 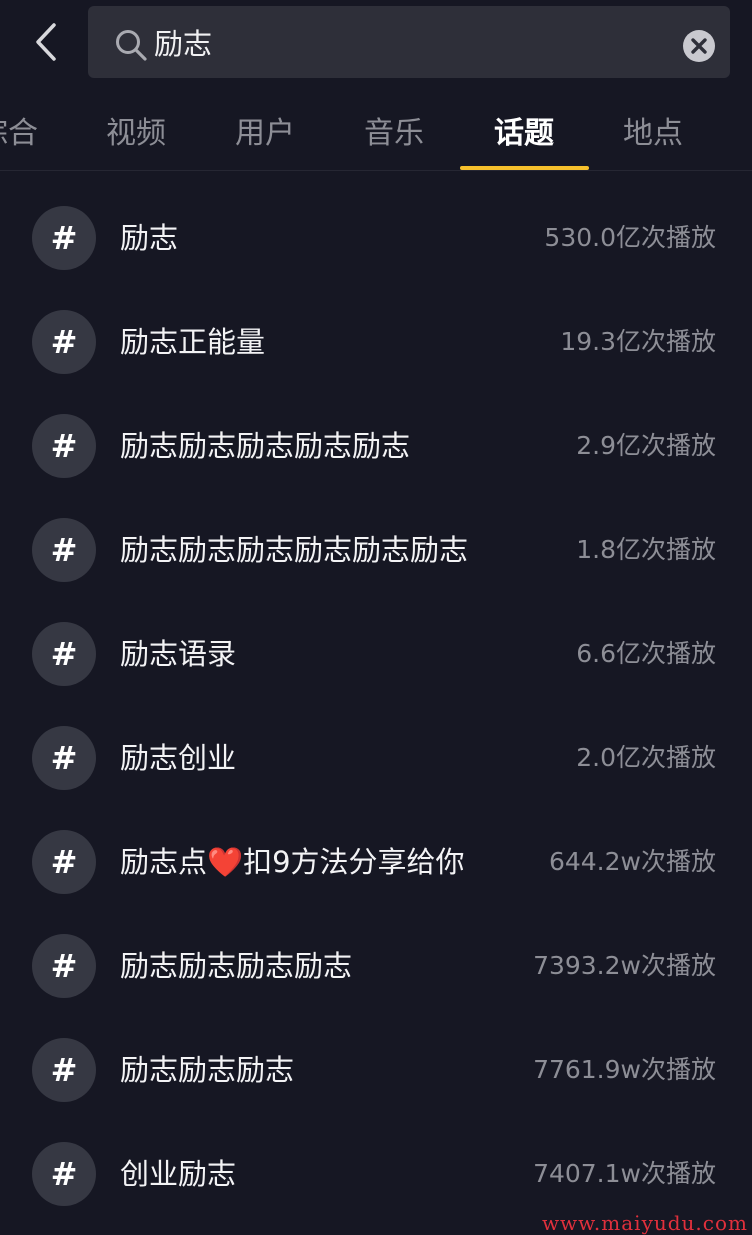 I want to click on tab-bar: 综合 视频 用户 音乐 话题 地点, so click(x=376, y=130).